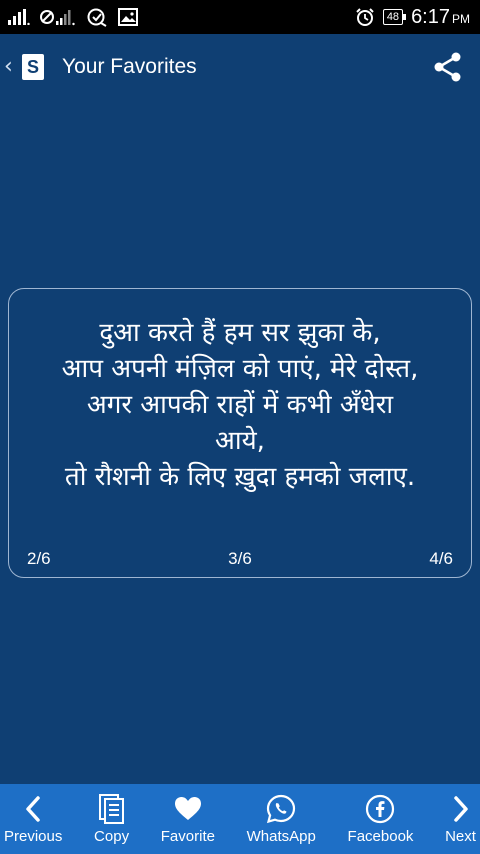 The image size is (480, 854). I want to click on next-button: Next, so click(460, 819).